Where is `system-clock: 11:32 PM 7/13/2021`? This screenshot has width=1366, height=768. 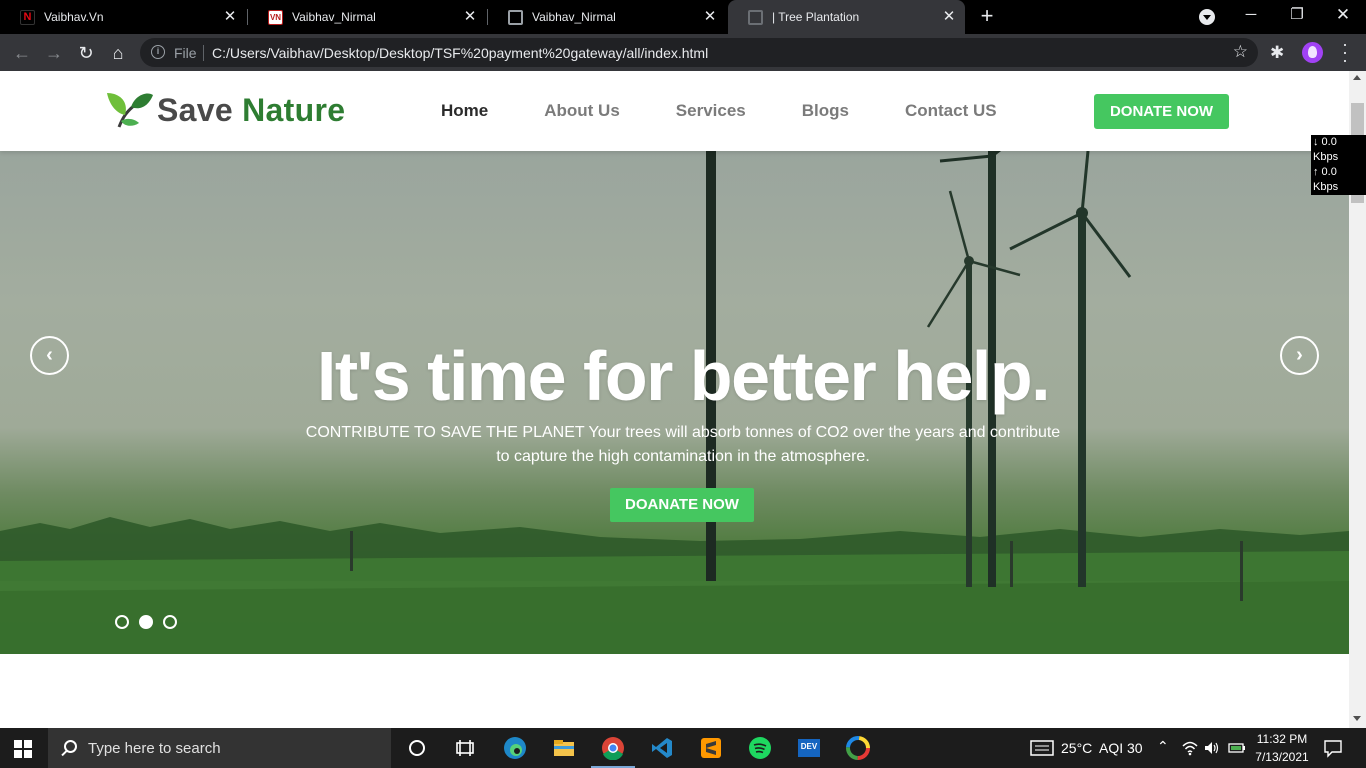
system-clock: 11:32 PM 7/13/2021 is located at coordinates (1282, 748).